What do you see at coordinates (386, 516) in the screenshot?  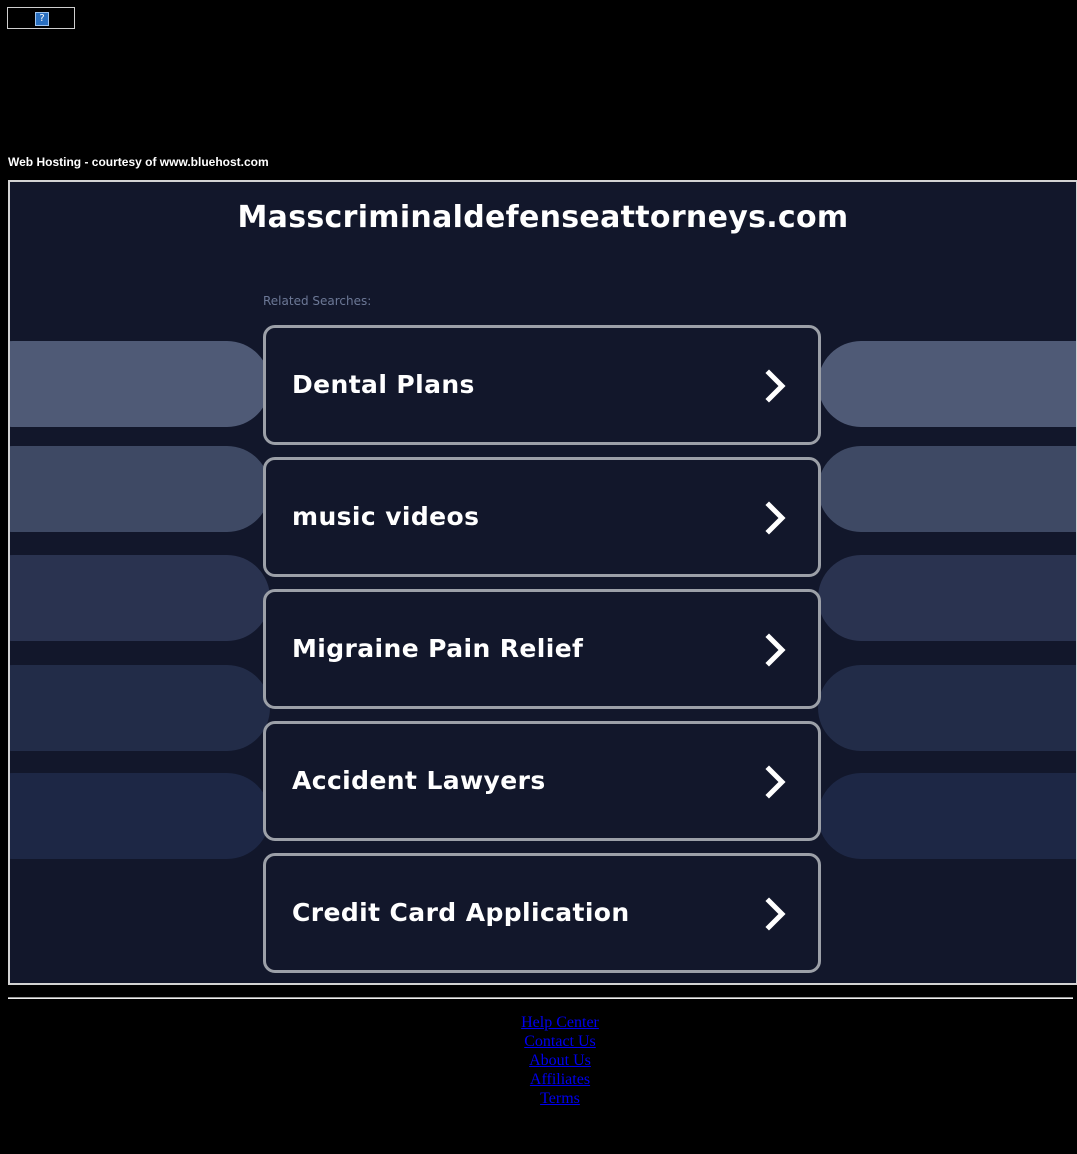 I see `search-link-label: music videos` at bounding box center [386, 516].